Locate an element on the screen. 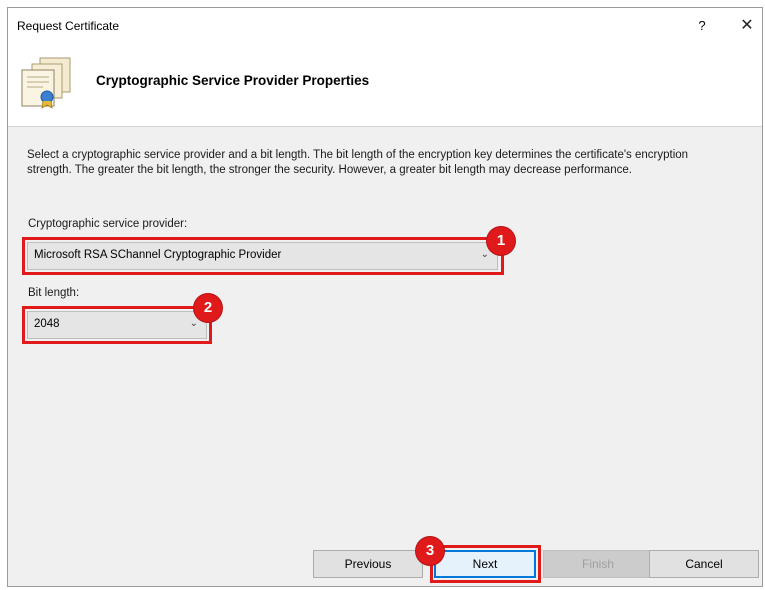  previous-button: Previous is located at coordinates (368, 564).